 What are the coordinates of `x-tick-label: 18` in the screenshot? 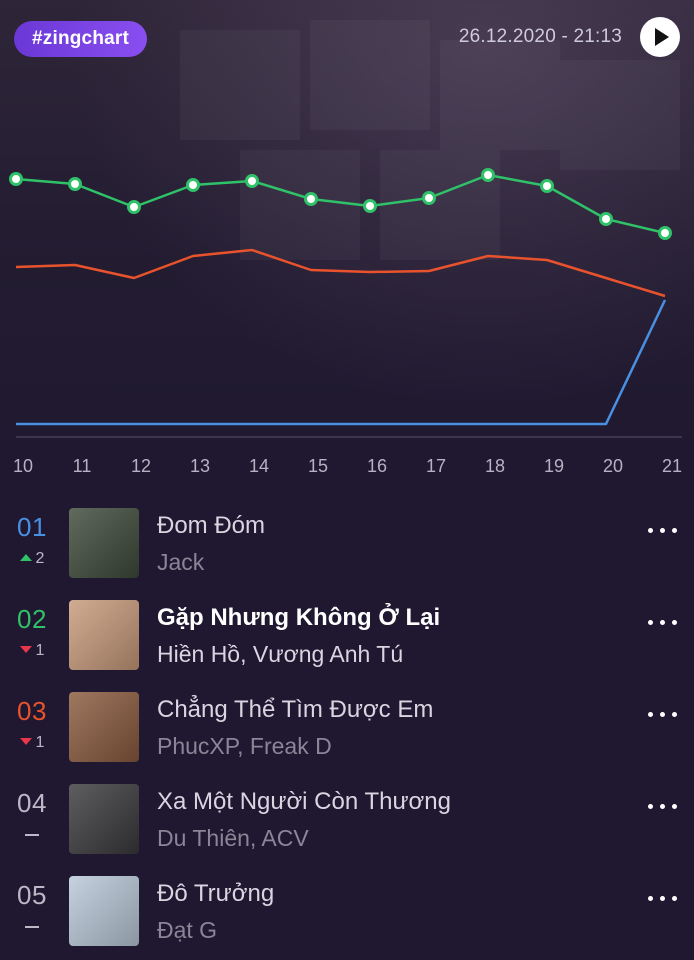 It's located at (495, 466).